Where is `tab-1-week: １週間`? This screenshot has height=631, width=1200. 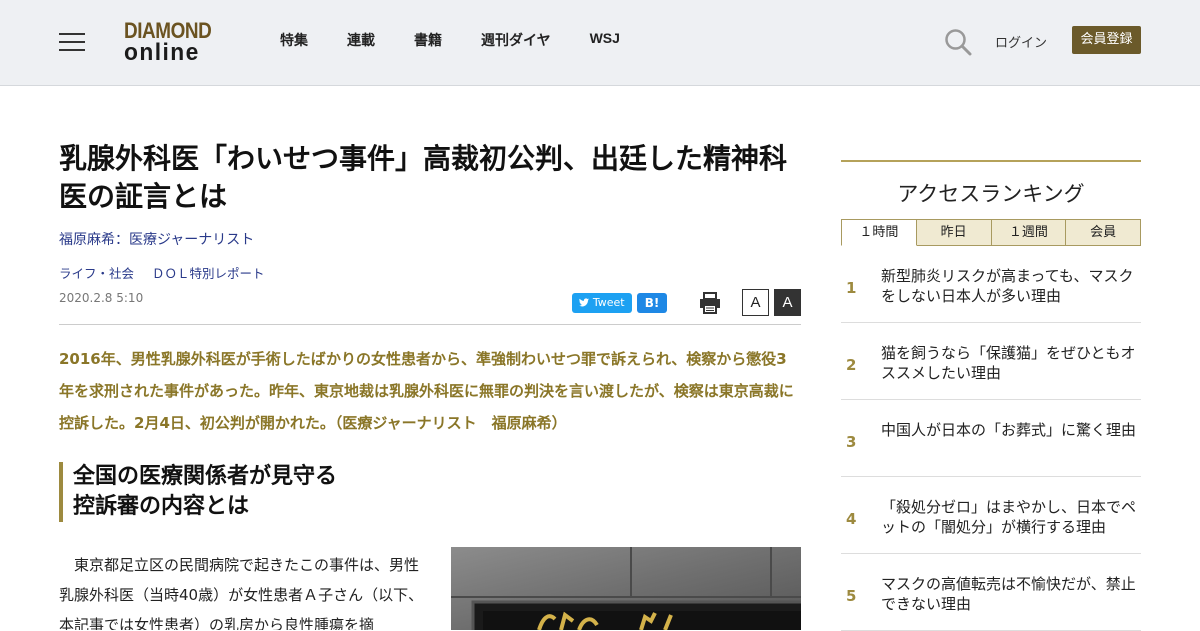
tab-1-week: １週間 is located at coordinates (1029, 232).